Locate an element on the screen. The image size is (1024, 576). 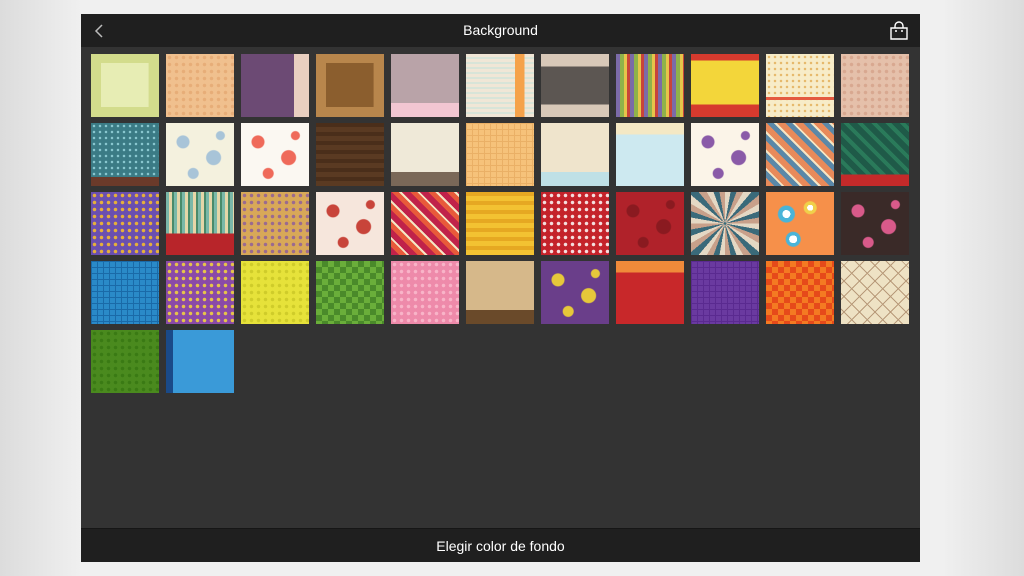
background-tile-purple-dots-beige-stripe is located at coordinates (275, 85).